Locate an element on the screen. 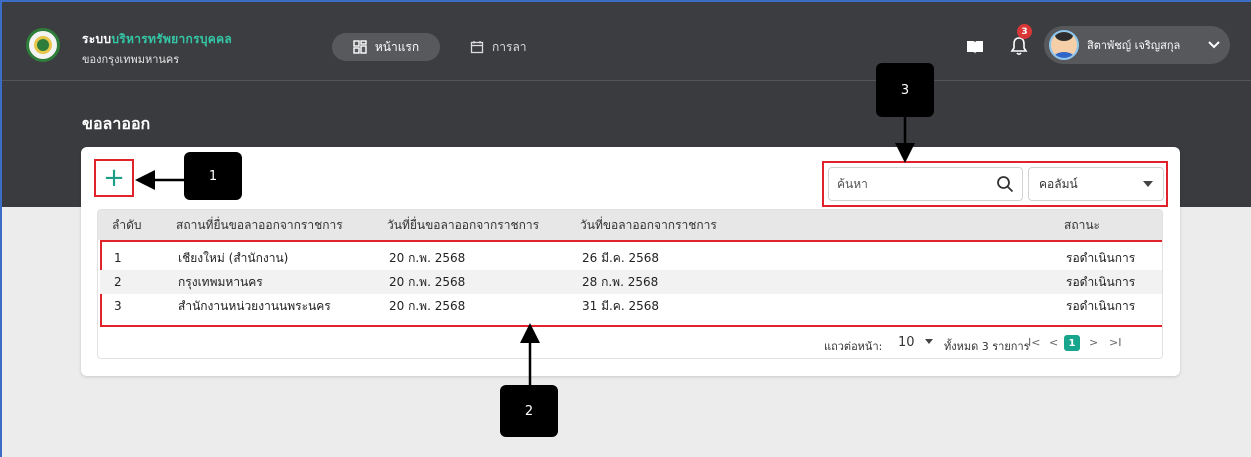 The width and height of the screenshot is (1251, 457). column-header-status: สถานะ is located at coordinates (1082, 225).